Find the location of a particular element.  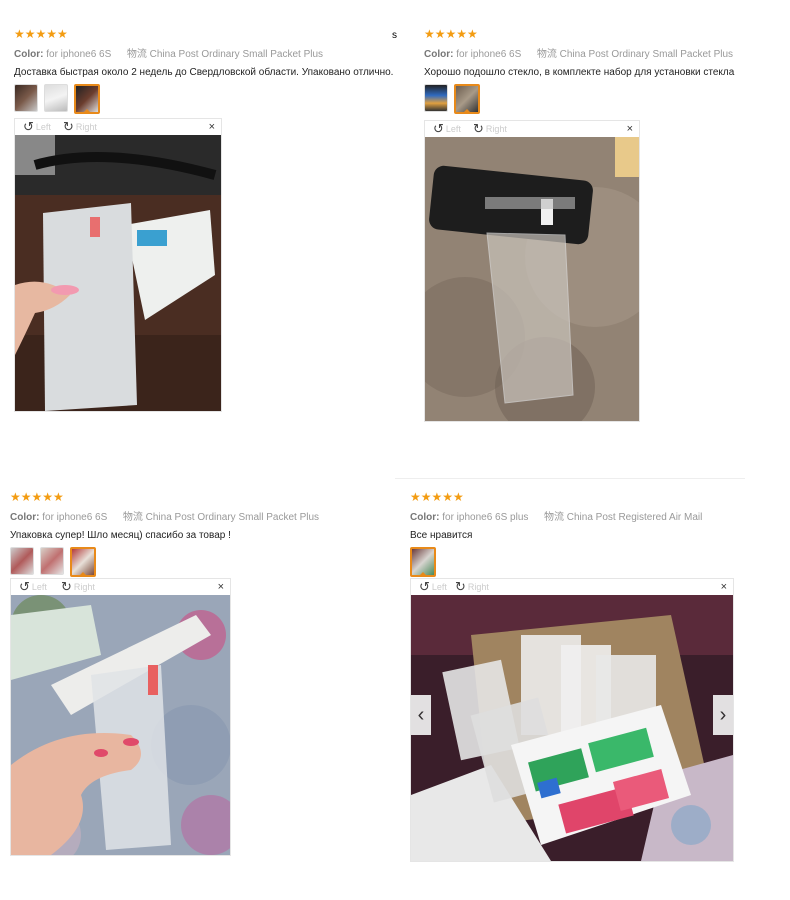

previous-image-button: ‹ is located at coordinates (421, 715).